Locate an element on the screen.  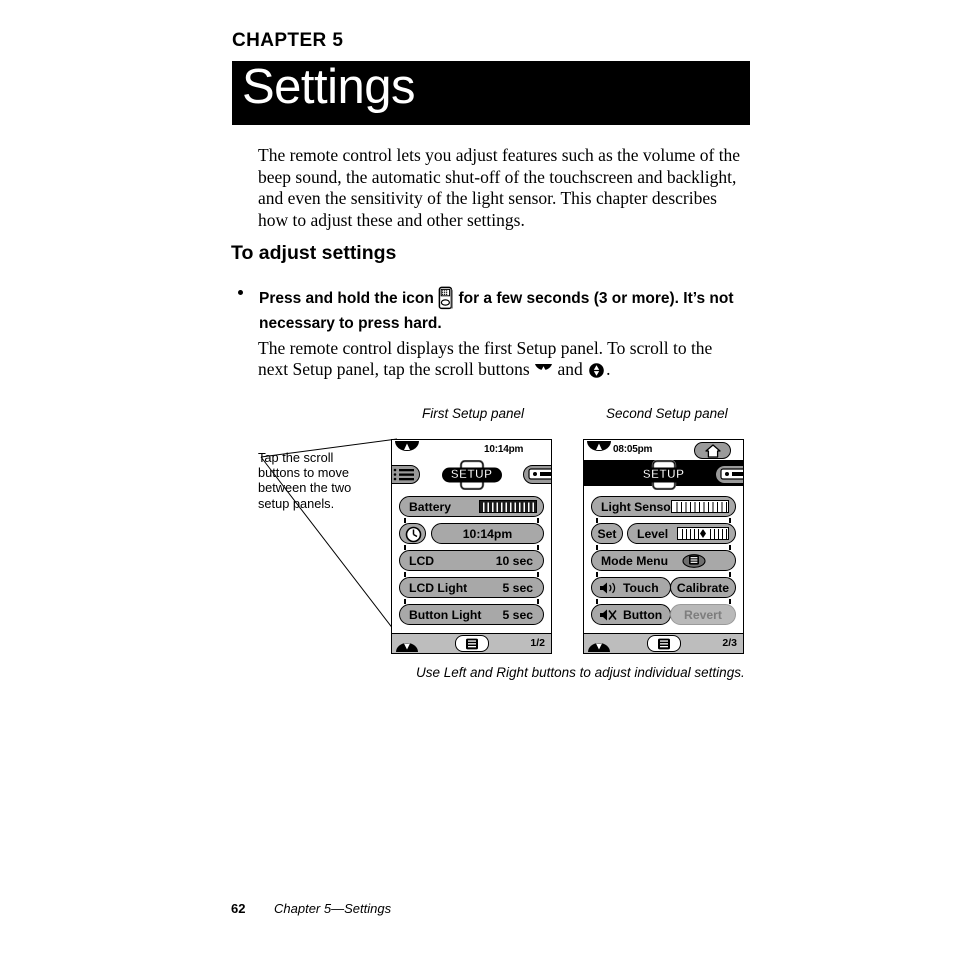
row-mode-menu: Mode Menu is located at coordinates (663, 560).